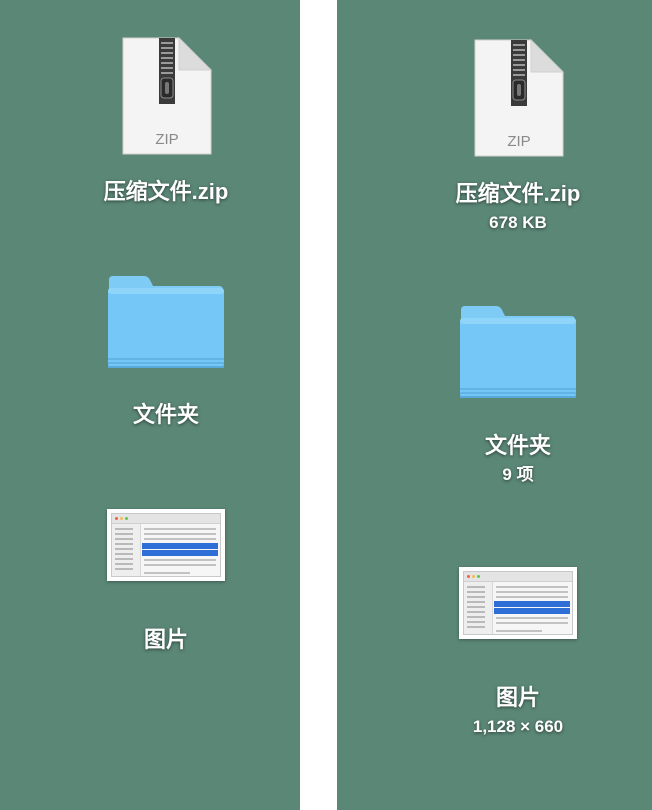 This screenshot has width=652, height=810. I want to click on zip-file-size: 678 KB, so click(518, 222).